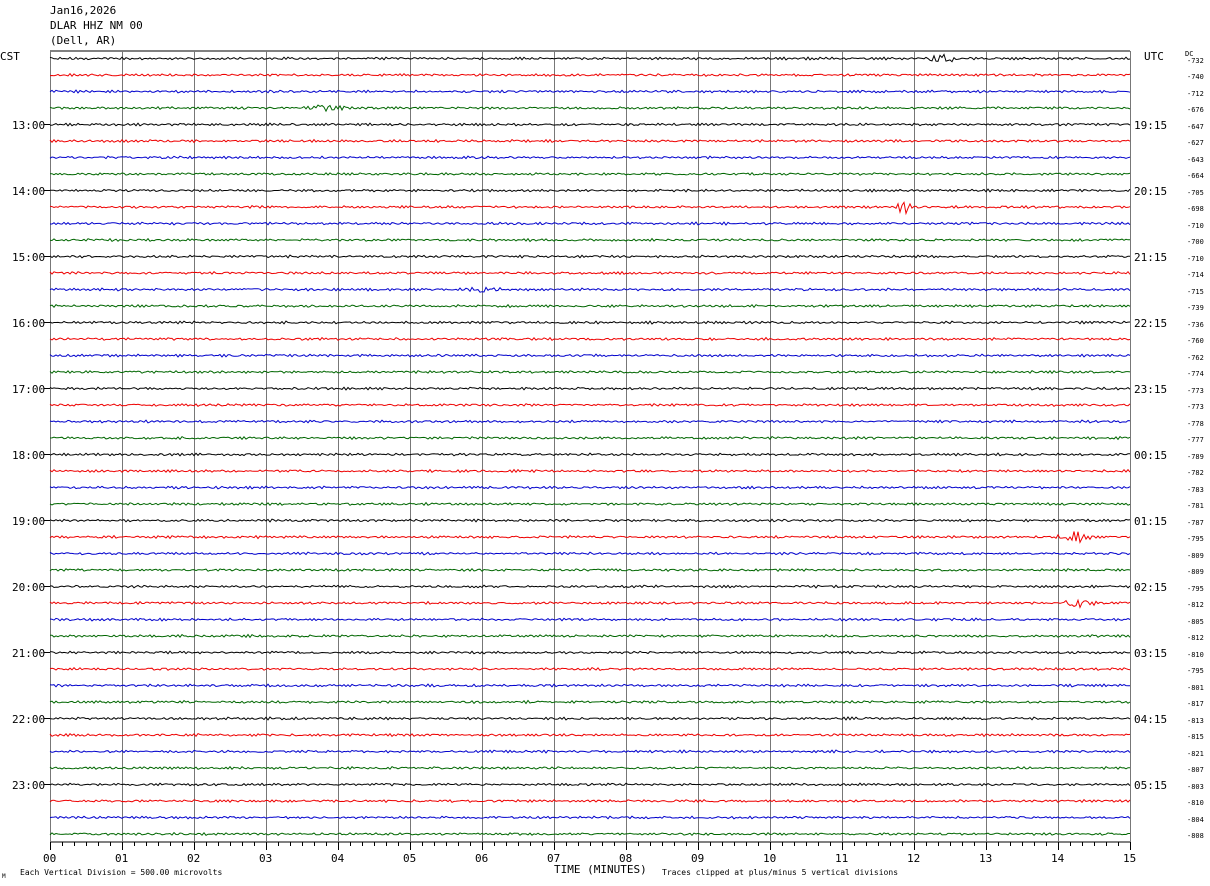  I want to click on dc-offset-label: -664, so click(1195, 176).